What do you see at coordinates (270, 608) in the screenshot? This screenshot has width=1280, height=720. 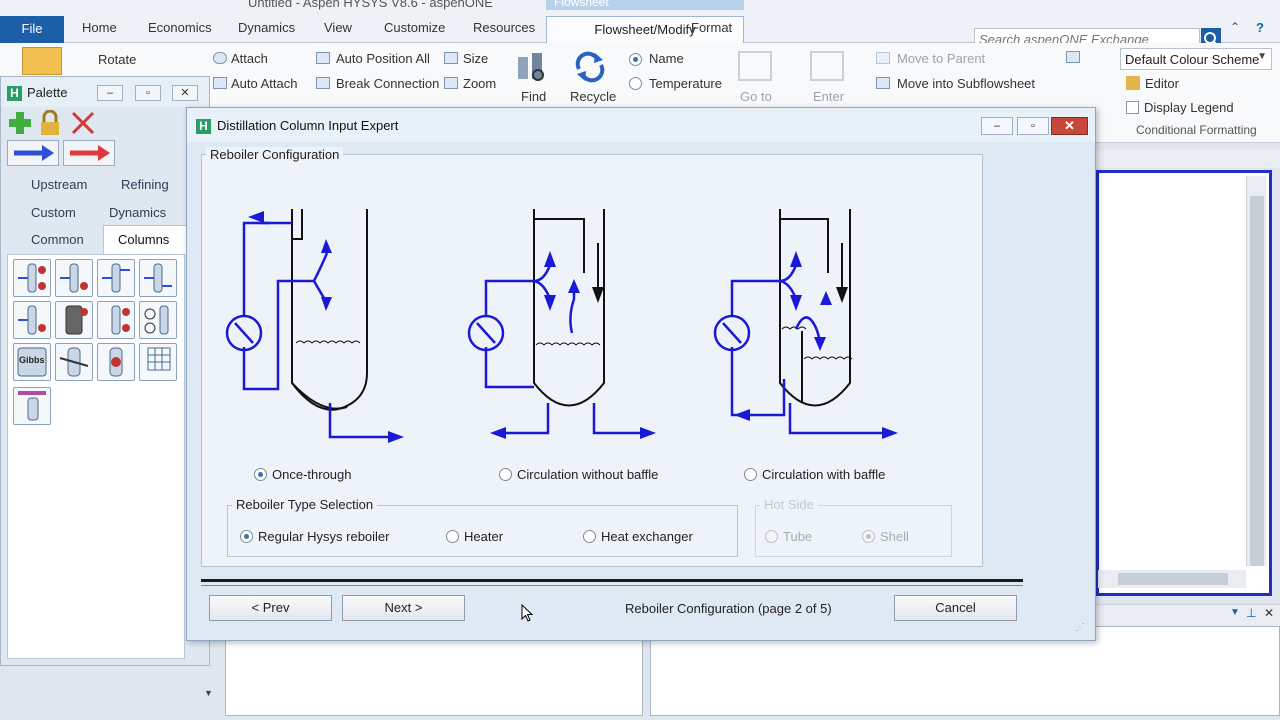 I see `prev-button: < Prev` at bounding box center [270, 608].